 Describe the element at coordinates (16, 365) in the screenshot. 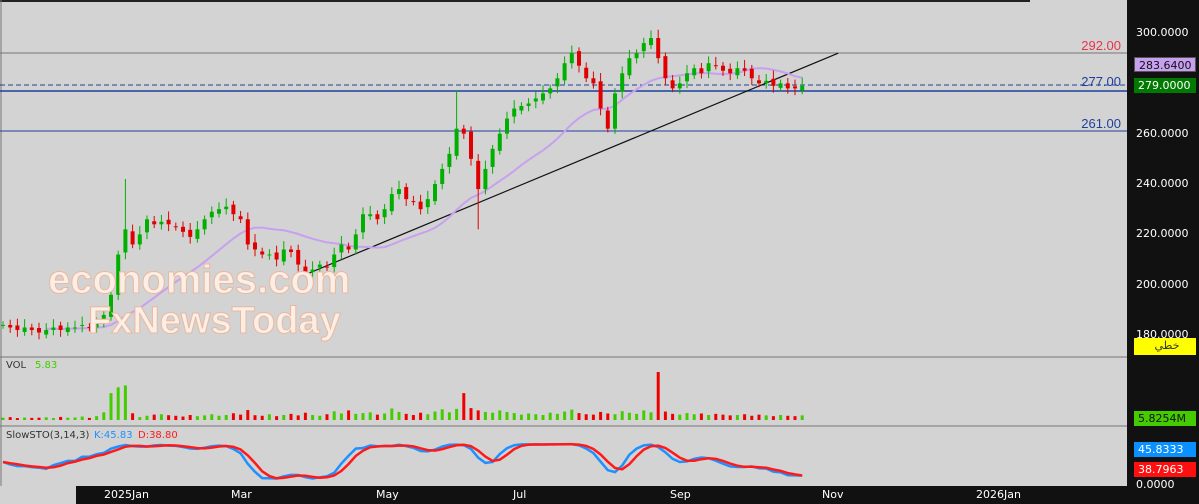

I see `volume-title: VOL` at that location.